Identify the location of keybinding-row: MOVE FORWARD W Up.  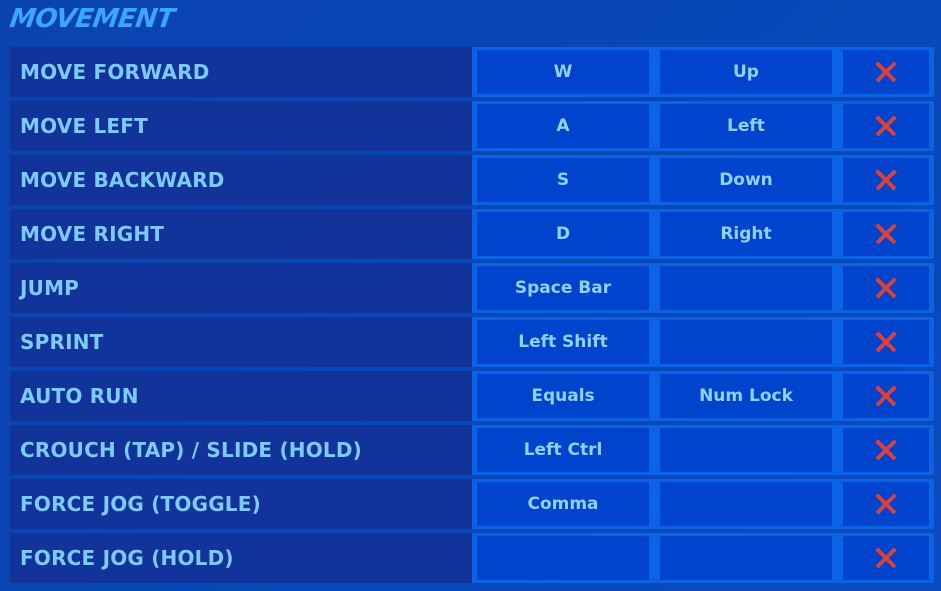
(472, 72).